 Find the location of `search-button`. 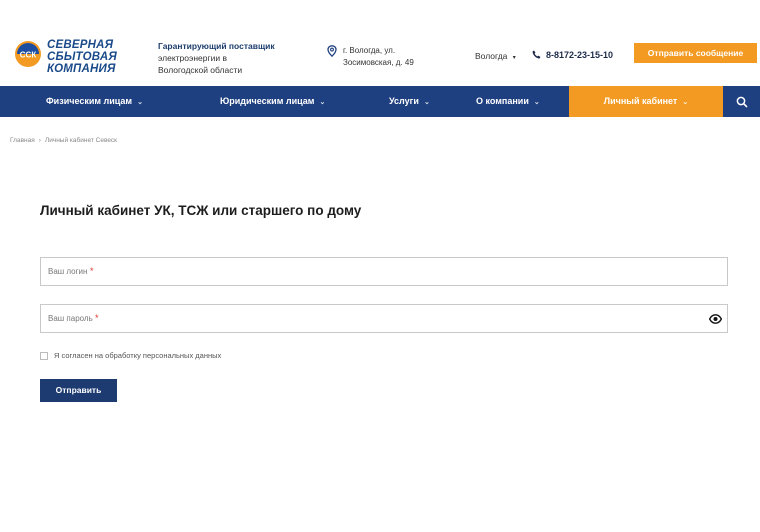

search-button is located at coordinates (742, 101).